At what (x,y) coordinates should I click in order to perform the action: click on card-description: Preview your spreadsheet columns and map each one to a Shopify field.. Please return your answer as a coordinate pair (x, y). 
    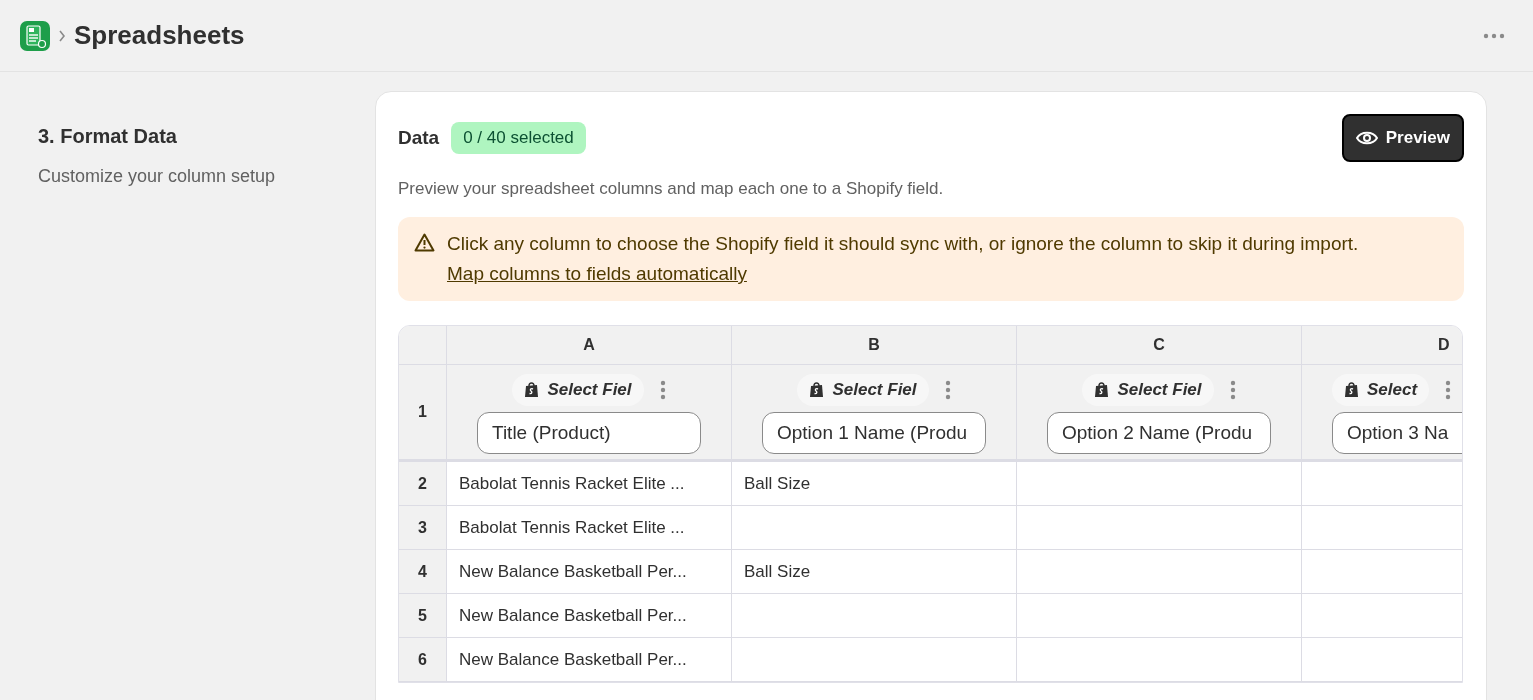
    Looking at the image, I should click on (671, 188).